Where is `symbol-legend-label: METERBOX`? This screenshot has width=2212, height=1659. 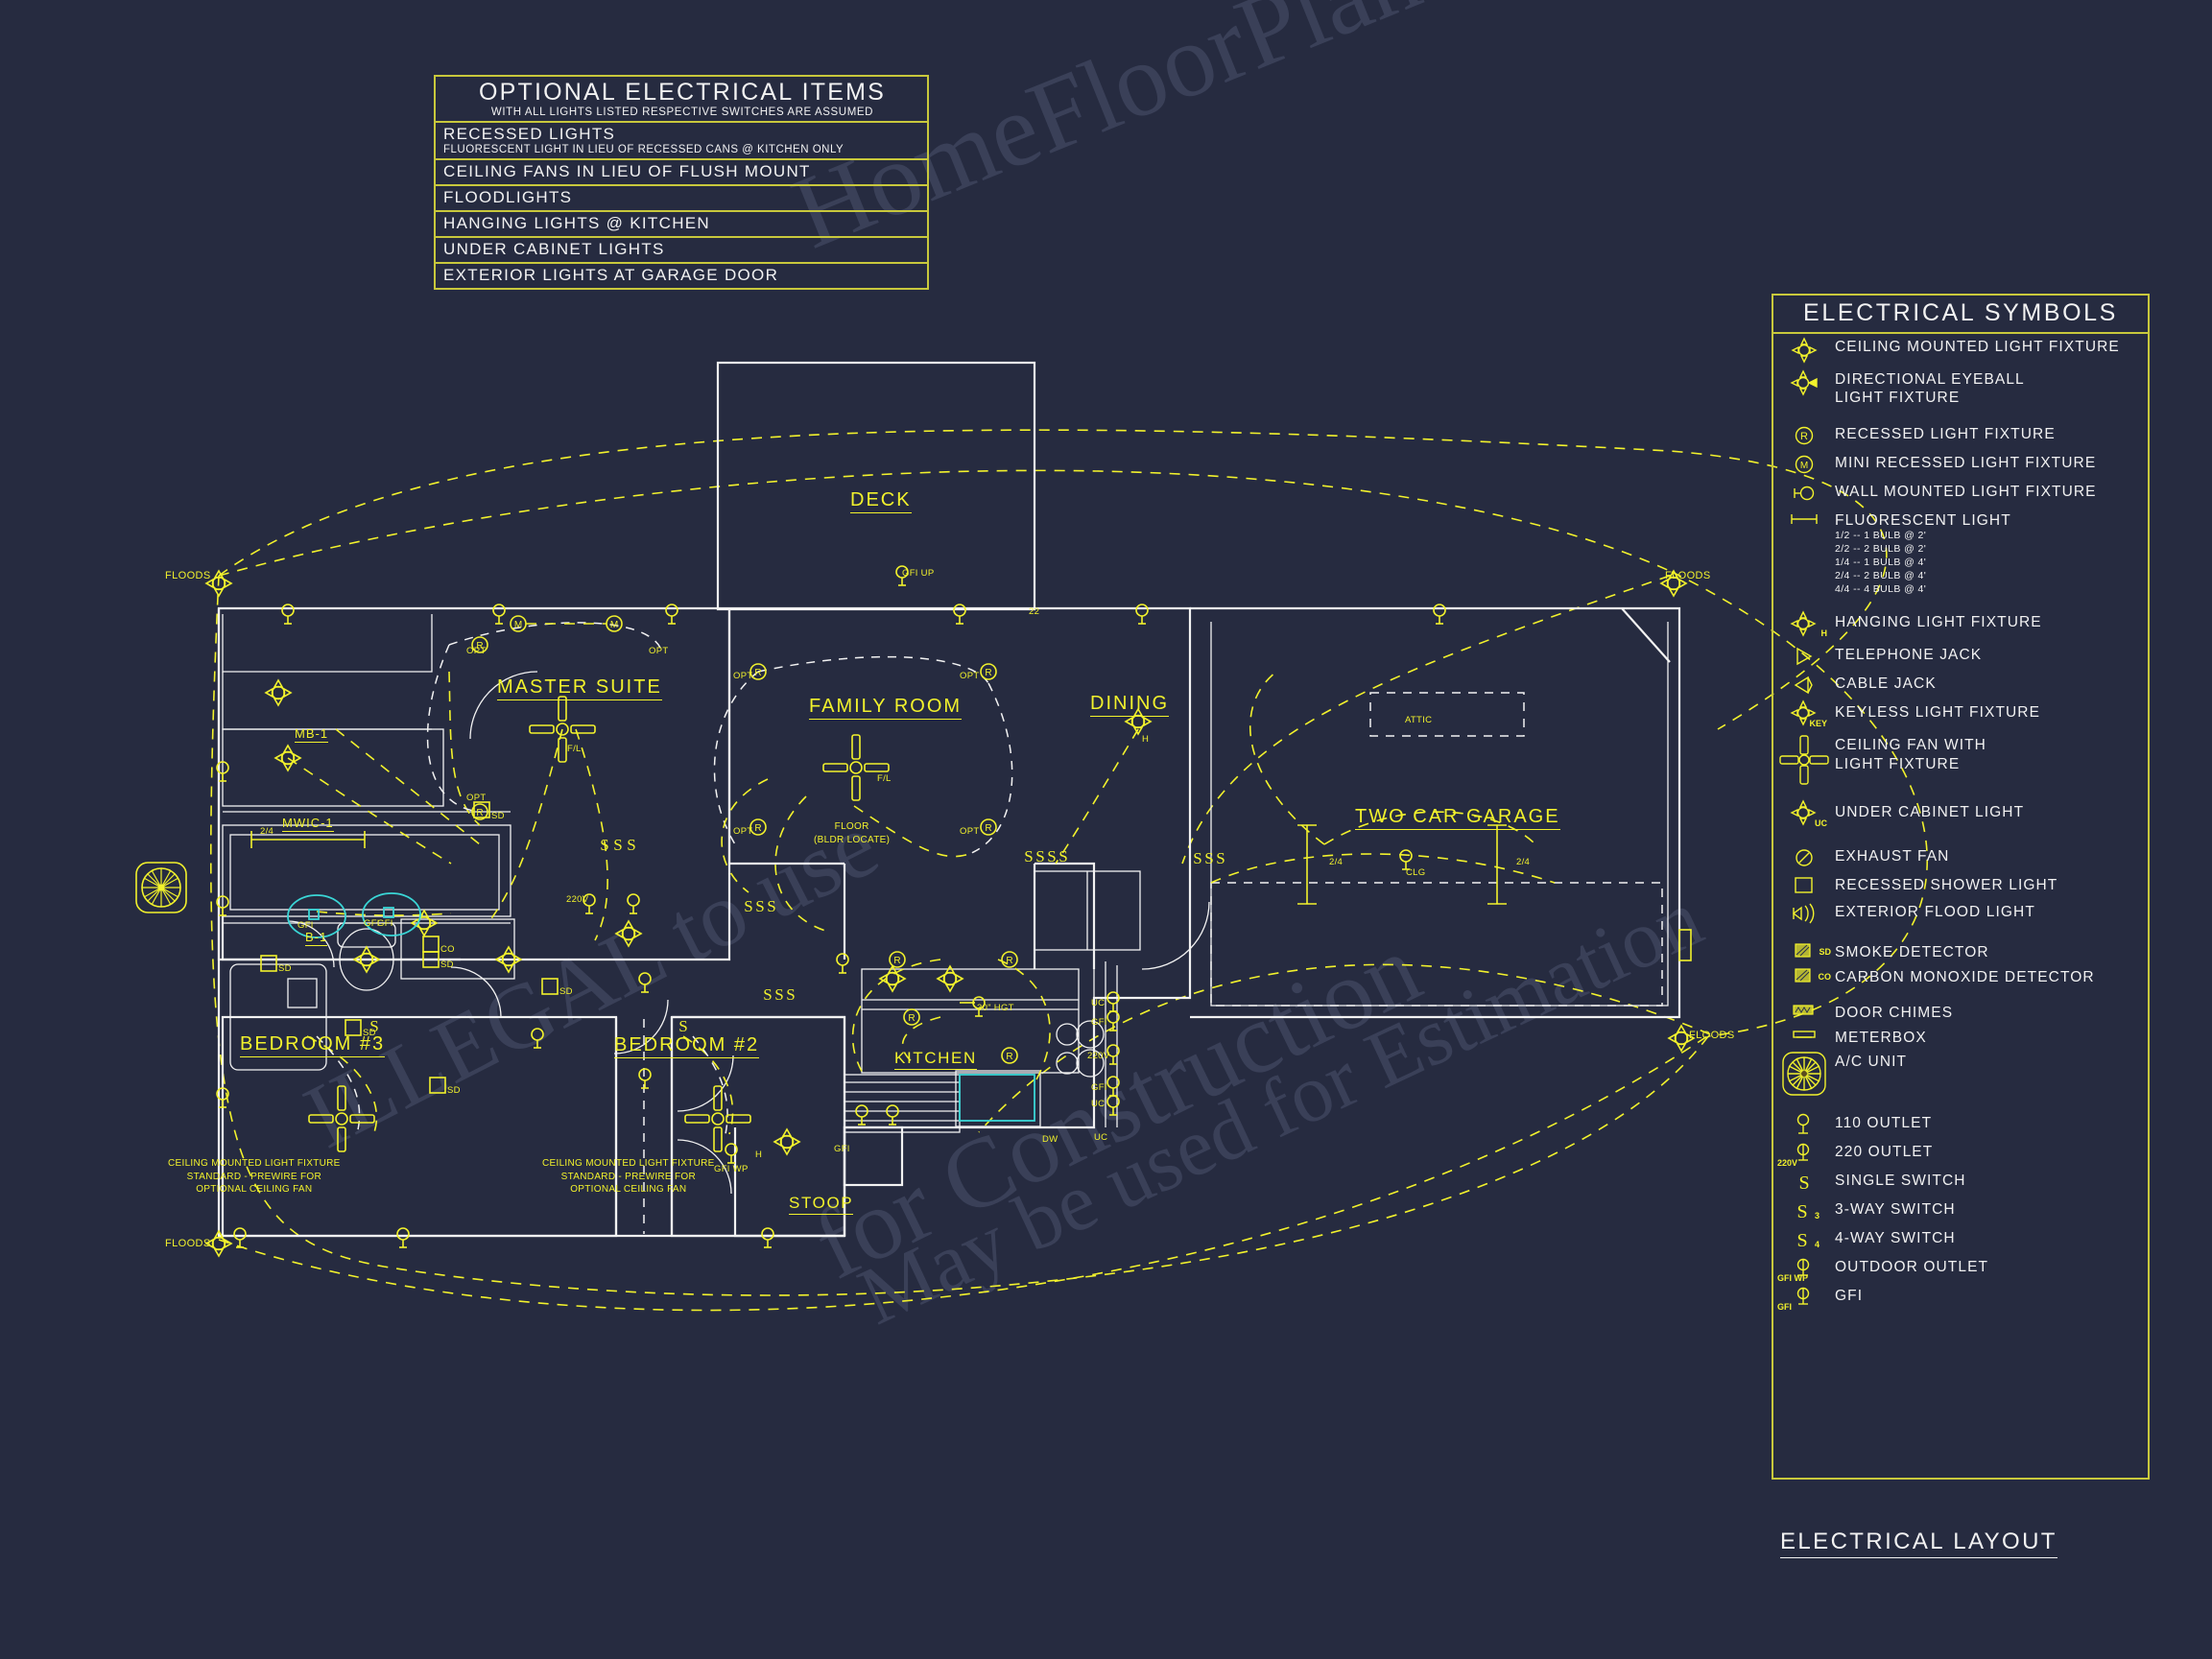 symbol-legend-label: METERBOX is located at coordinates (1881, 1037).